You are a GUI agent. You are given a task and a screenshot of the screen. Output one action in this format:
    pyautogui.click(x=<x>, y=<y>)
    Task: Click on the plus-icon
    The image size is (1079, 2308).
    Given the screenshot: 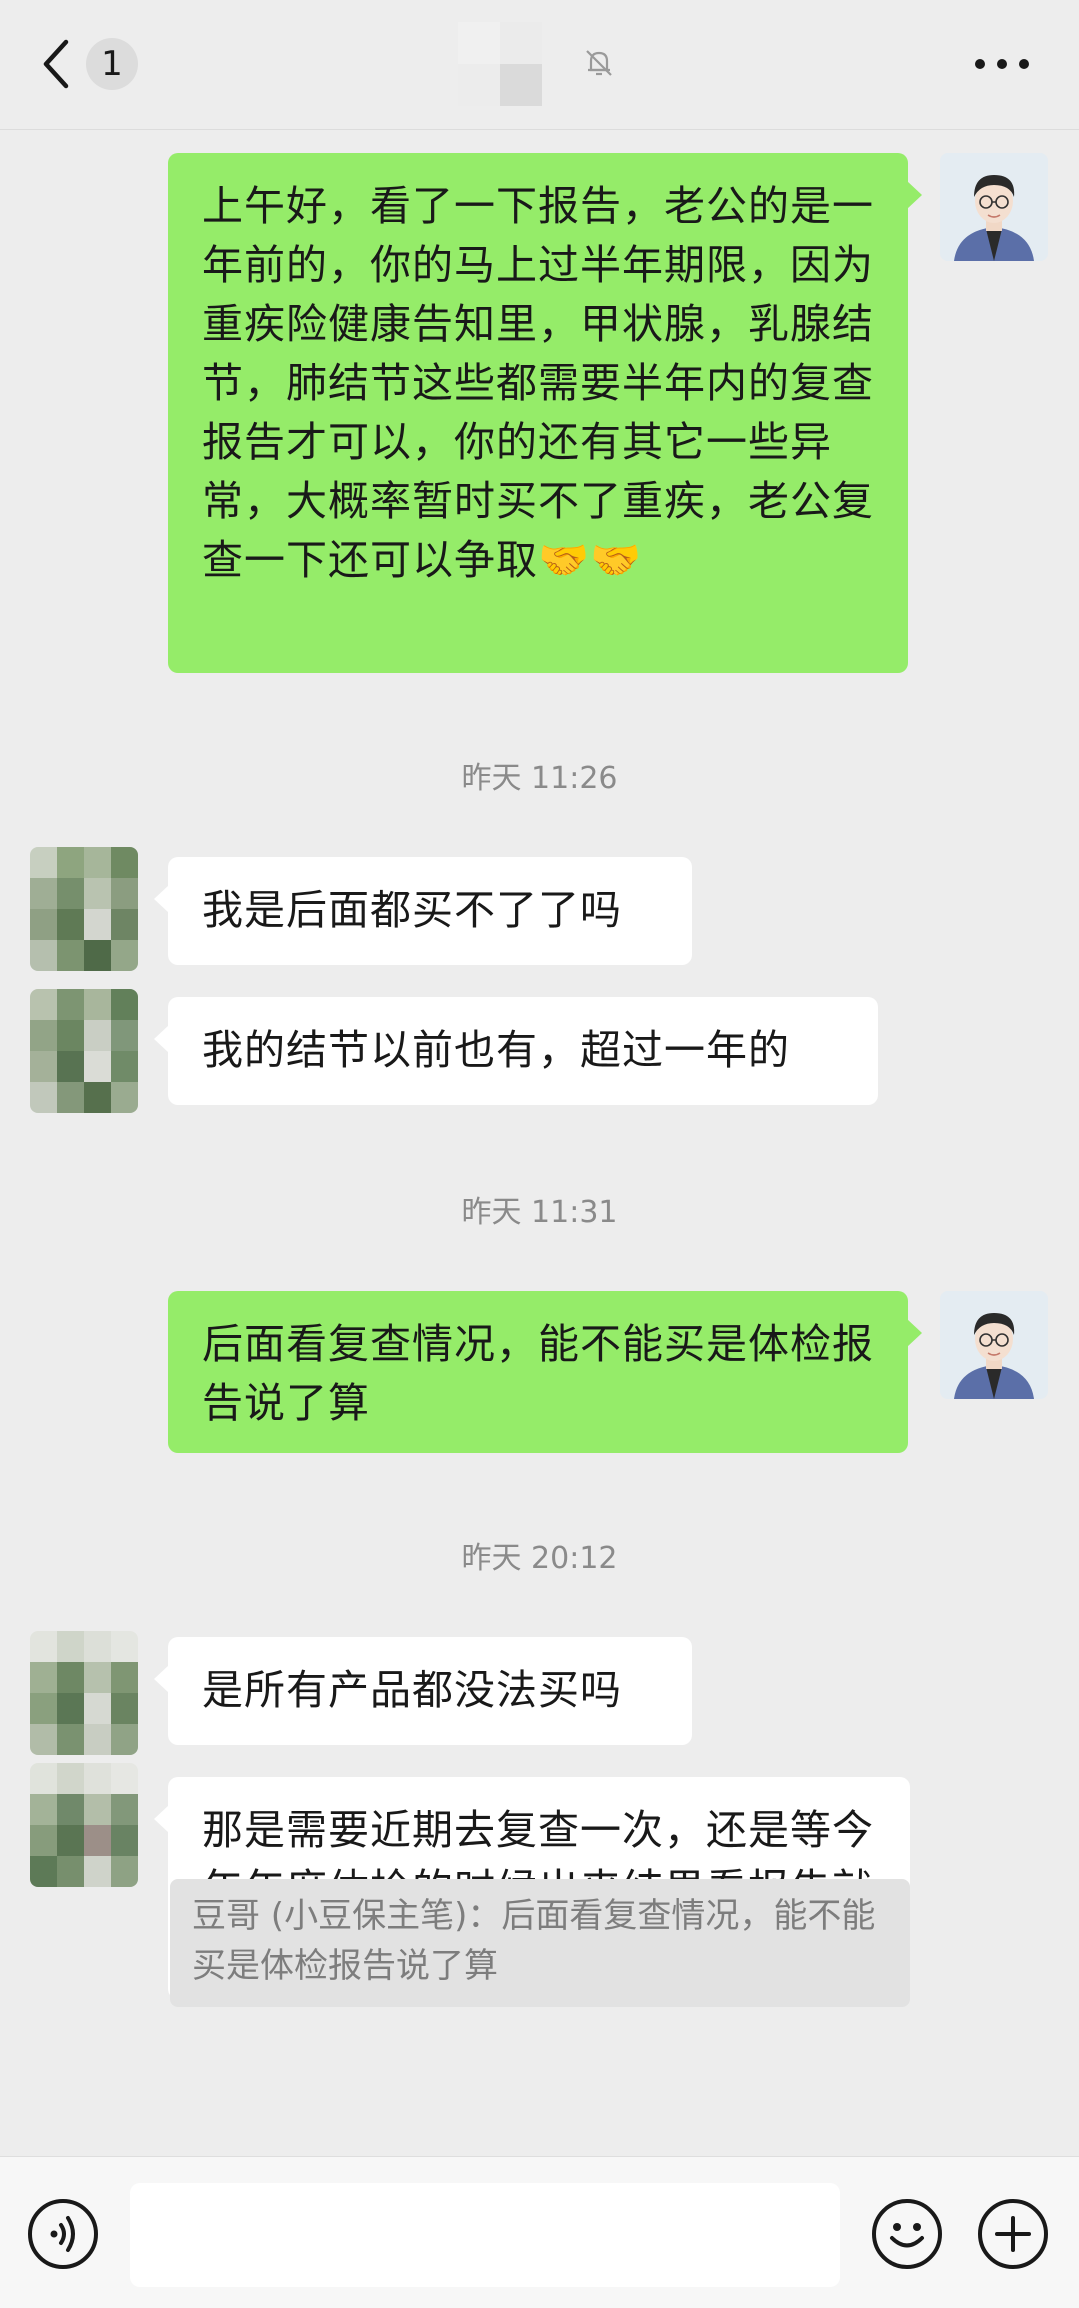 What is the action you would take?
    pyautogui.click(x=1013, y=2234)
    